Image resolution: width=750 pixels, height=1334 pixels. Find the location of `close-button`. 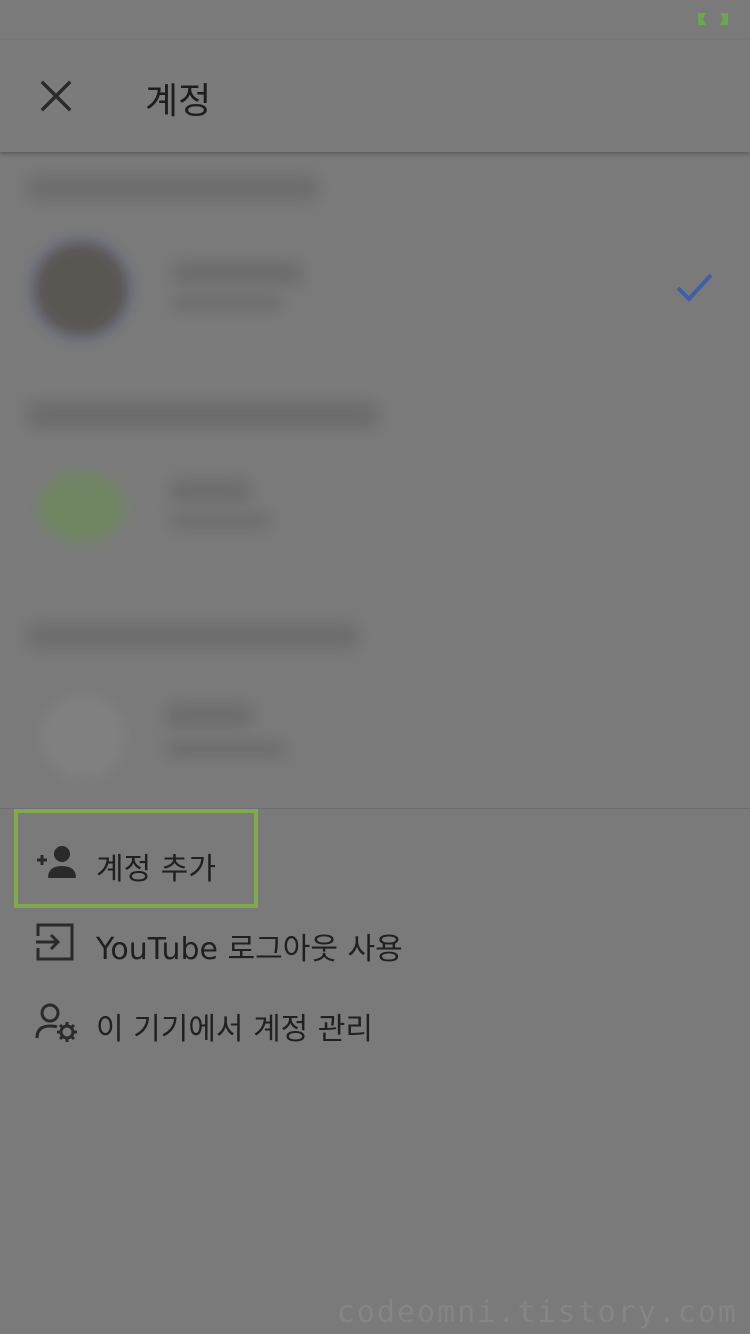

close-button is located at coordinates (56, 96).